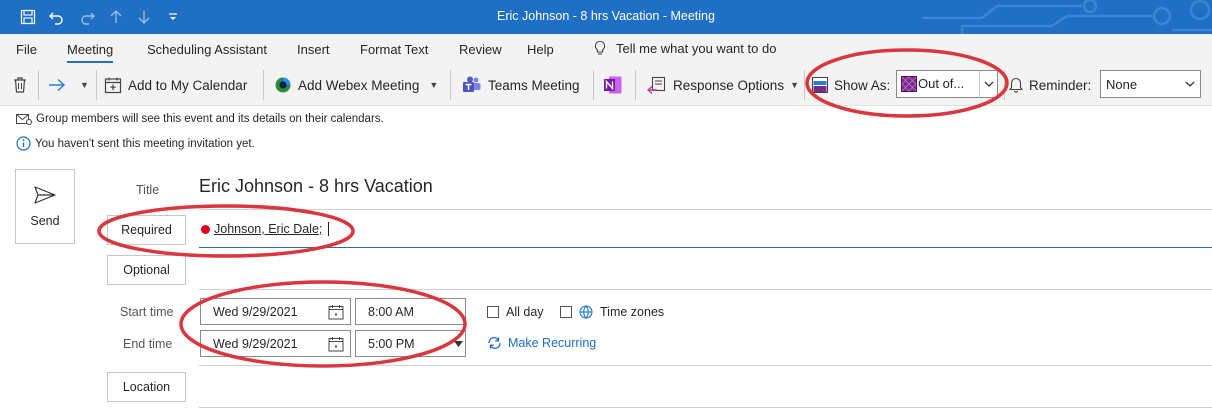  I want to click on onenote-button, so click(613, 85).